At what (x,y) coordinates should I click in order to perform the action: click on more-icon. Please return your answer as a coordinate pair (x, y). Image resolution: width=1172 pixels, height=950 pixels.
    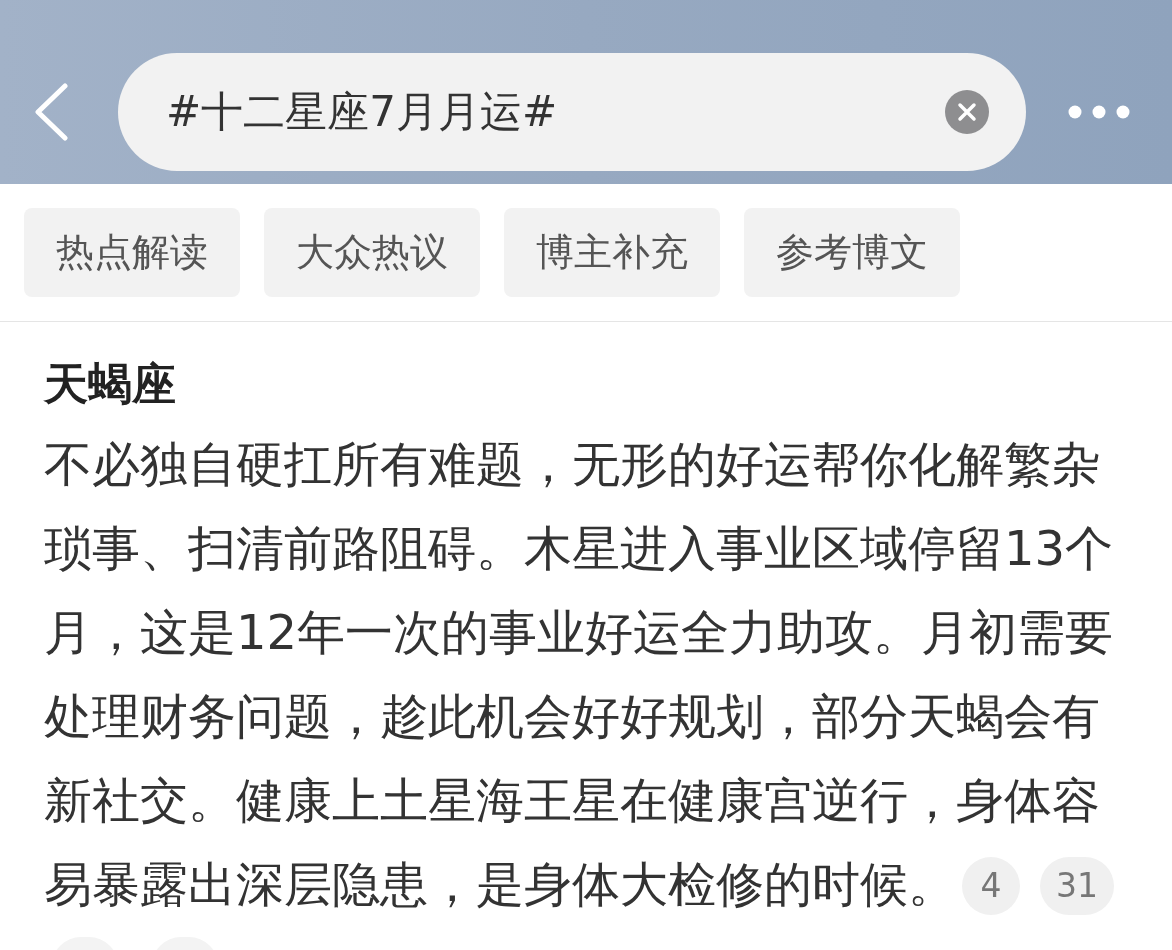
    Looking at the image, I should click on (1099, 112).